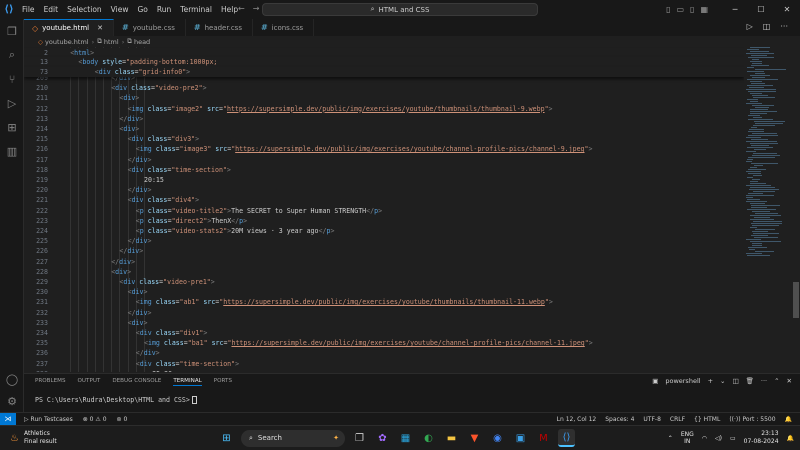  I want to click on store-icon: ▣, so click(520, 438).